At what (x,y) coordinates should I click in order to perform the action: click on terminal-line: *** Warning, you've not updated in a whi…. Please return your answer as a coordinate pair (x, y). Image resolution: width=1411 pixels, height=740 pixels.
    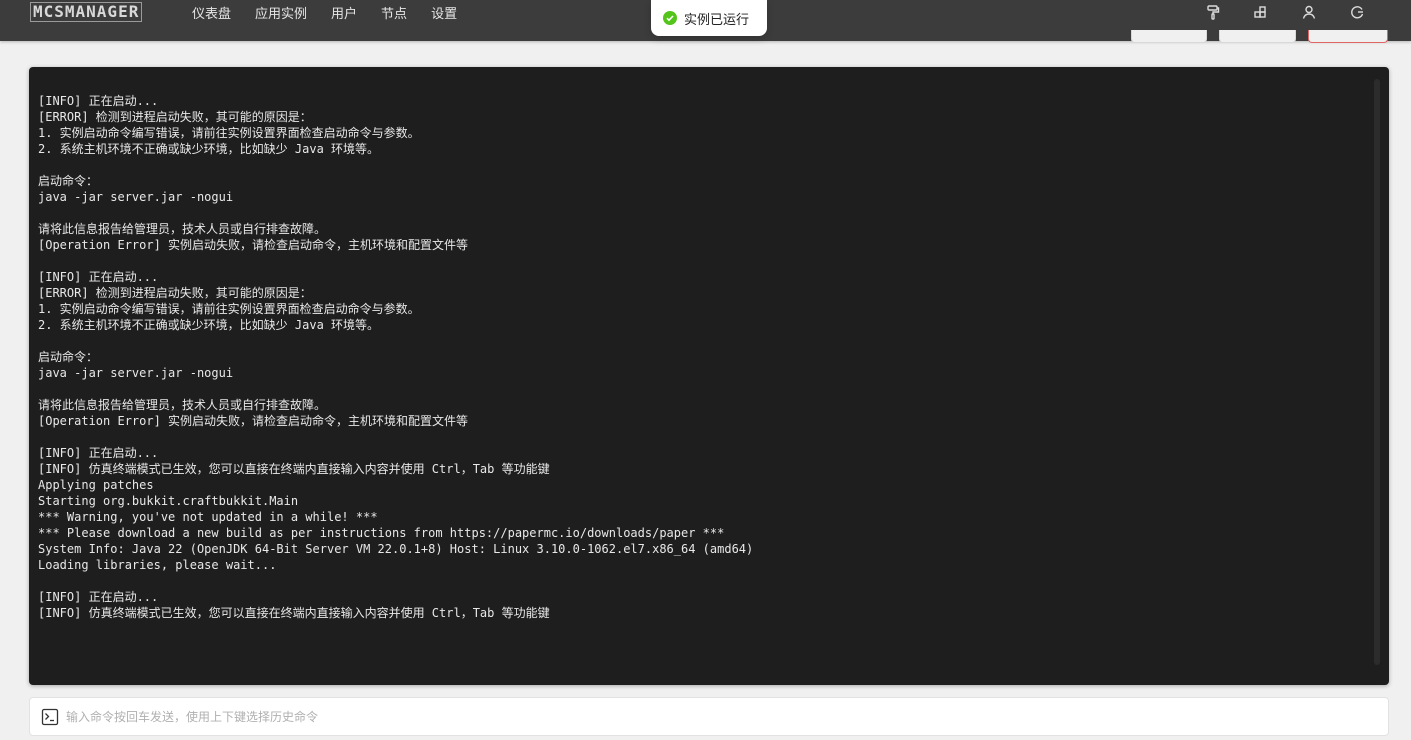
    Looking at the image, I should click on (208, 517).